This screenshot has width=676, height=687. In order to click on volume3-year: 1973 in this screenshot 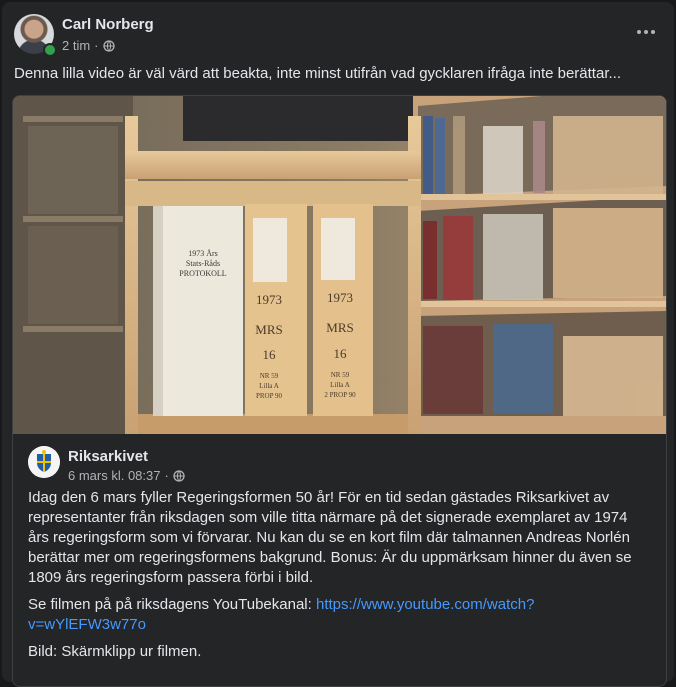, I will do `click(340, 297)`.